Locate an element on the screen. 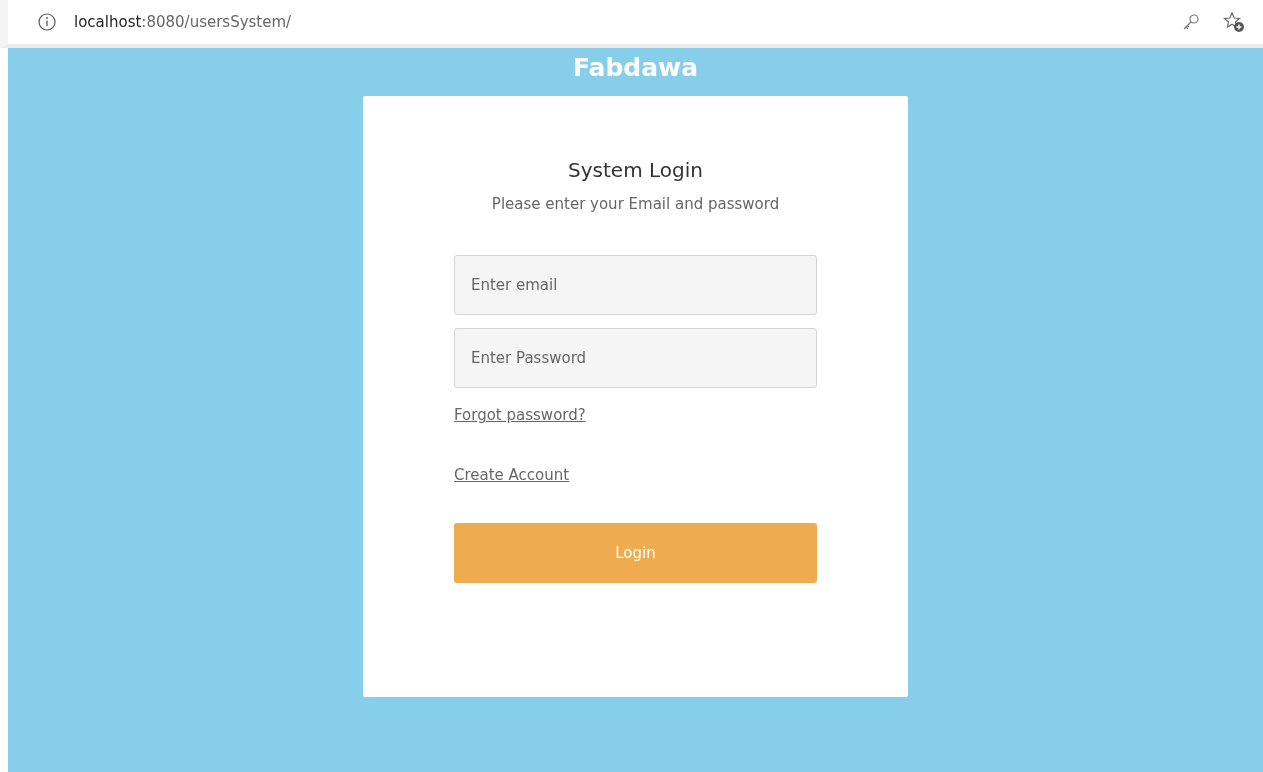  info-icon is located at coordinates (47, 22).